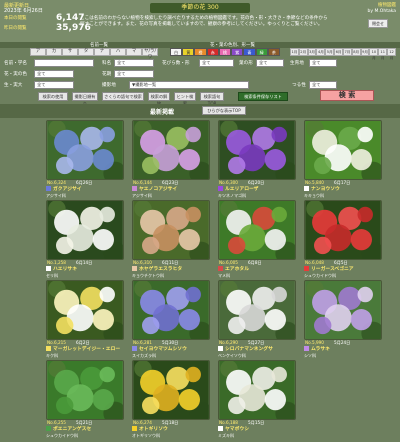  Describe the element at coordinates (347, 52) in the screenshot. I see `month-index-item: 7月` at that location.